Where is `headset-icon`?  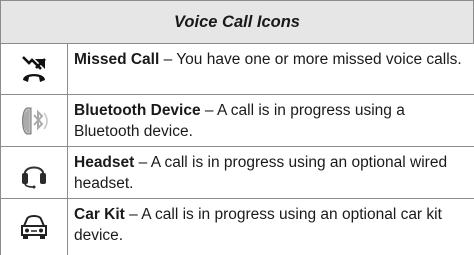 headset-icon is located at coordinates (34, 173).